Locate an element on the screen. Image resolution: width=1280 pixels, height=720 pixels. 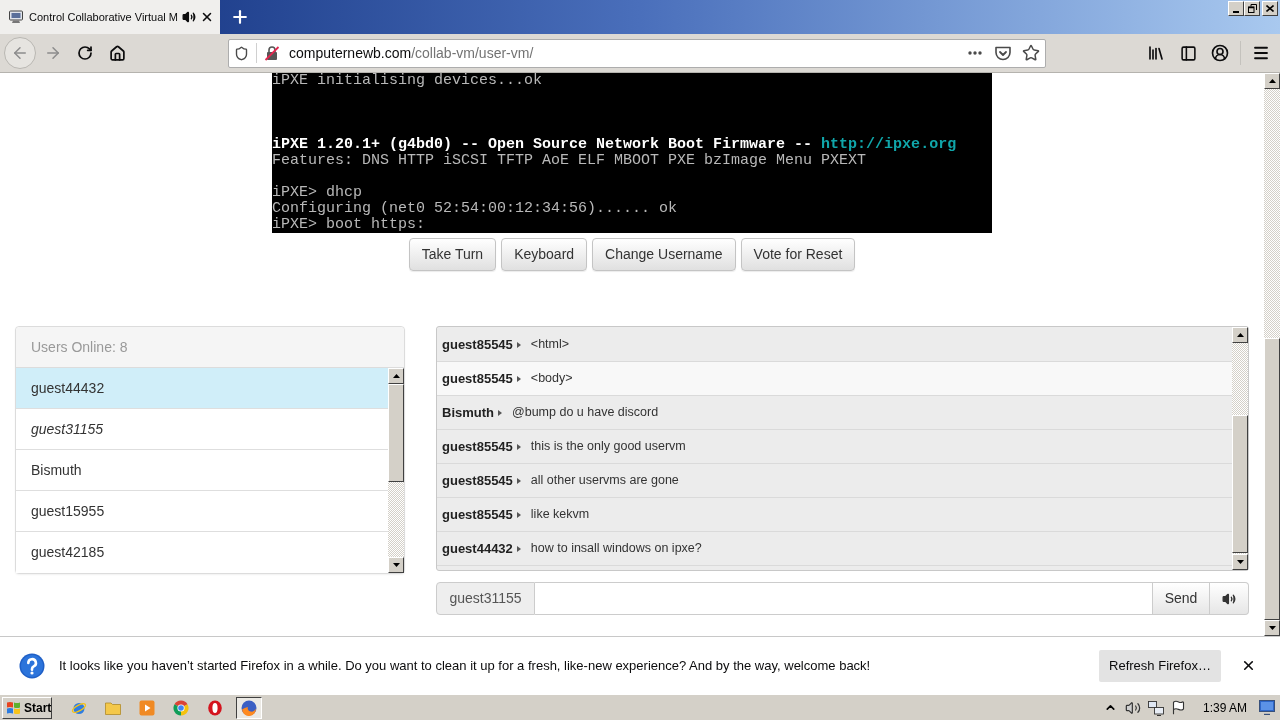
chat-message-text: like kekvm is located at coordinates (560, 515).